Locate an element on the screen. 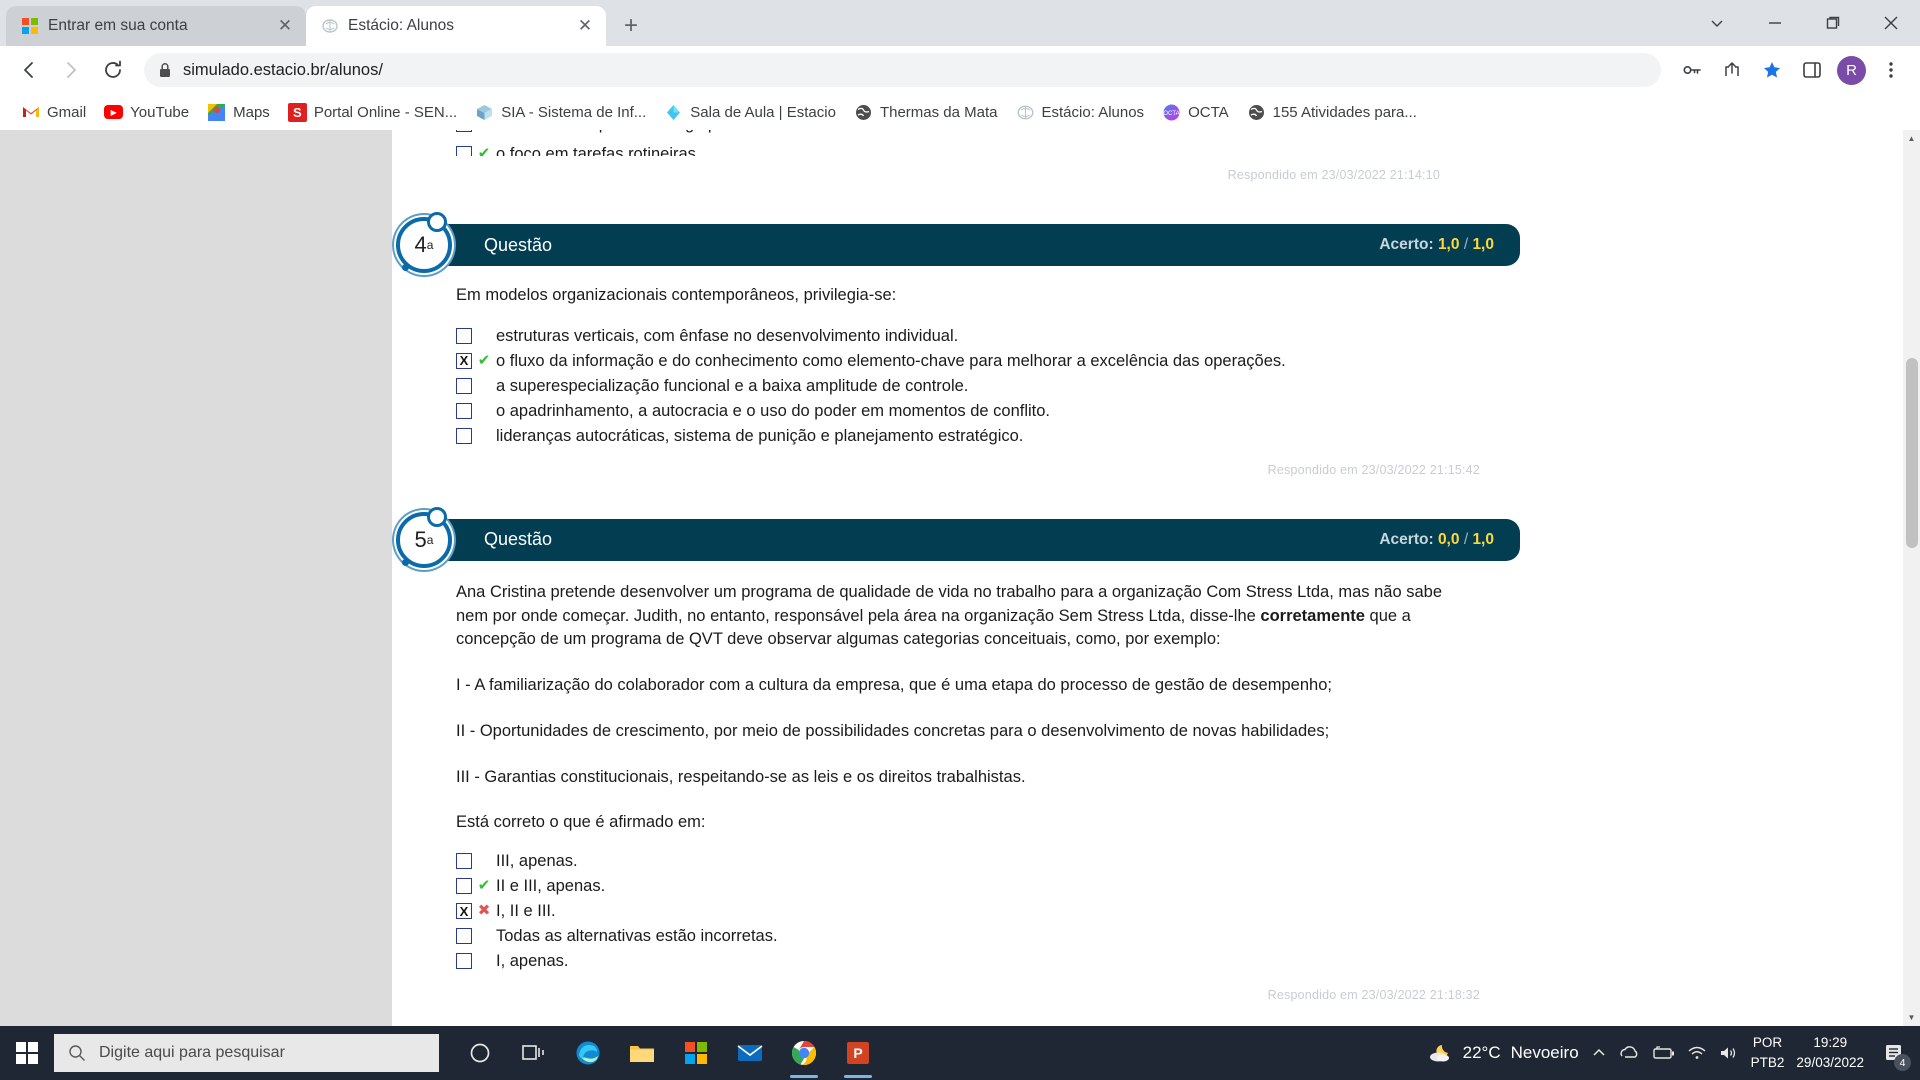 The height and width of the screenshot is (1080, 1920). language-line2: PTB2 is located at coordinates (1767, 1062).